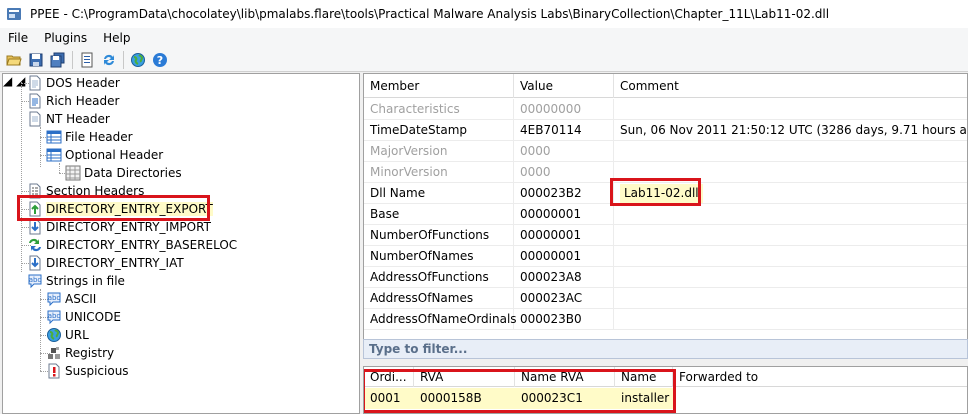 This screenshot has height=414, width=968. I want to click on column-header-member: Member, so click(439, 86).